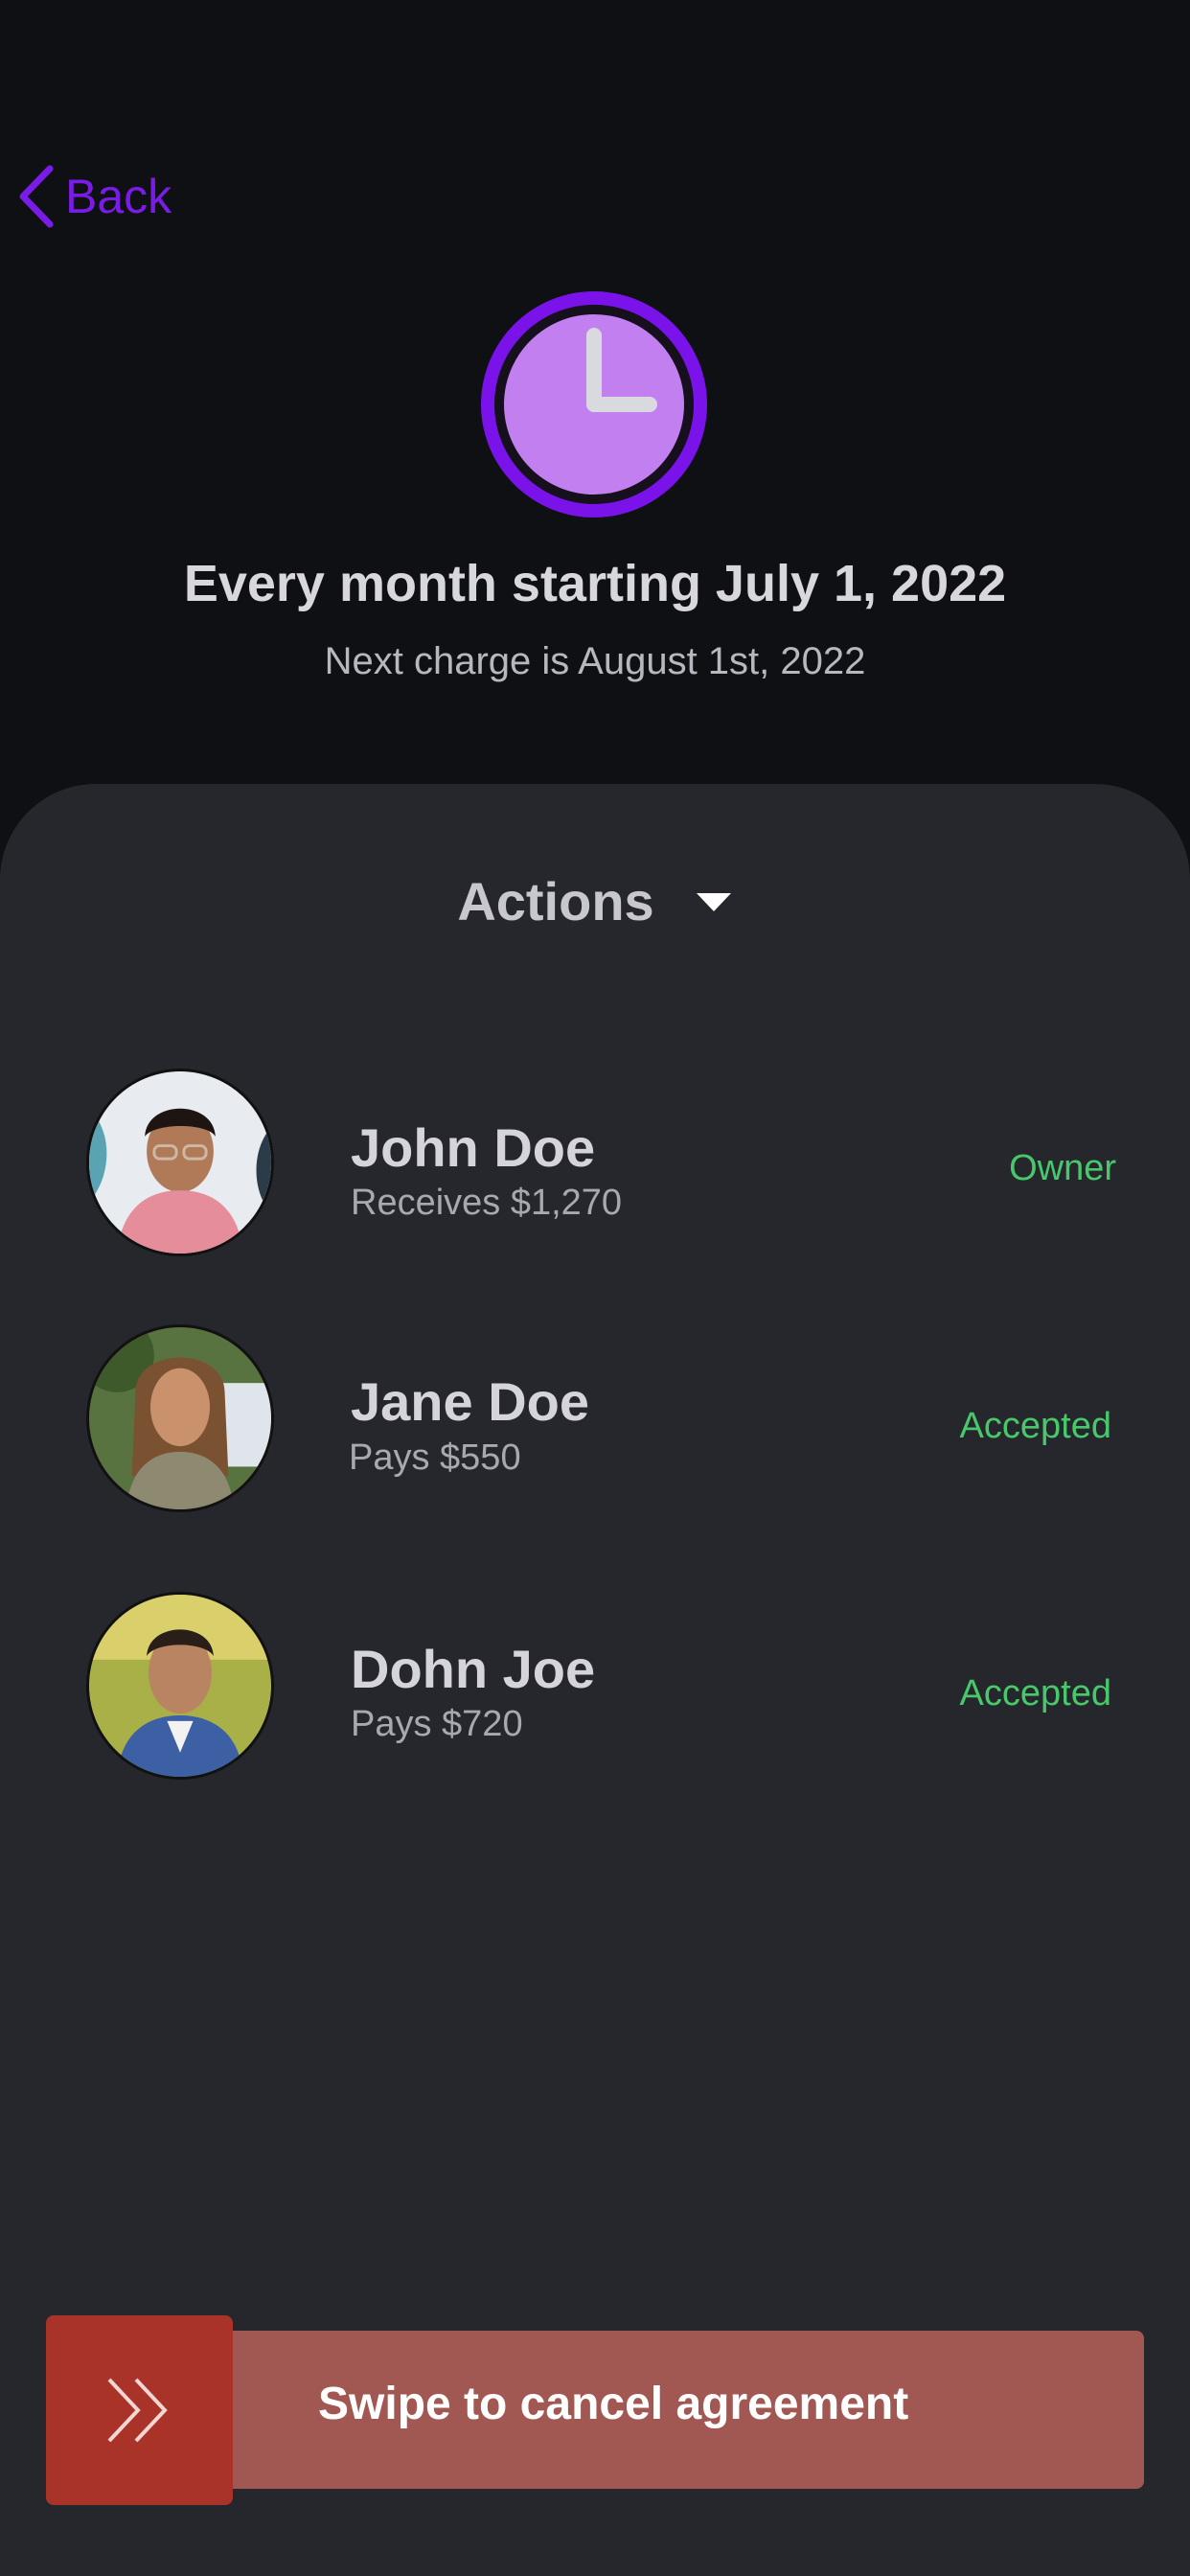 Image resolution: width=1190 pixels, height=2576 pixels. What do you see at coordinates (604, 1420) in the screenshot?
I see `member-row-jane-doe: Jane Doe Pays $550 Accepted` at bounding box center [604, 1420].